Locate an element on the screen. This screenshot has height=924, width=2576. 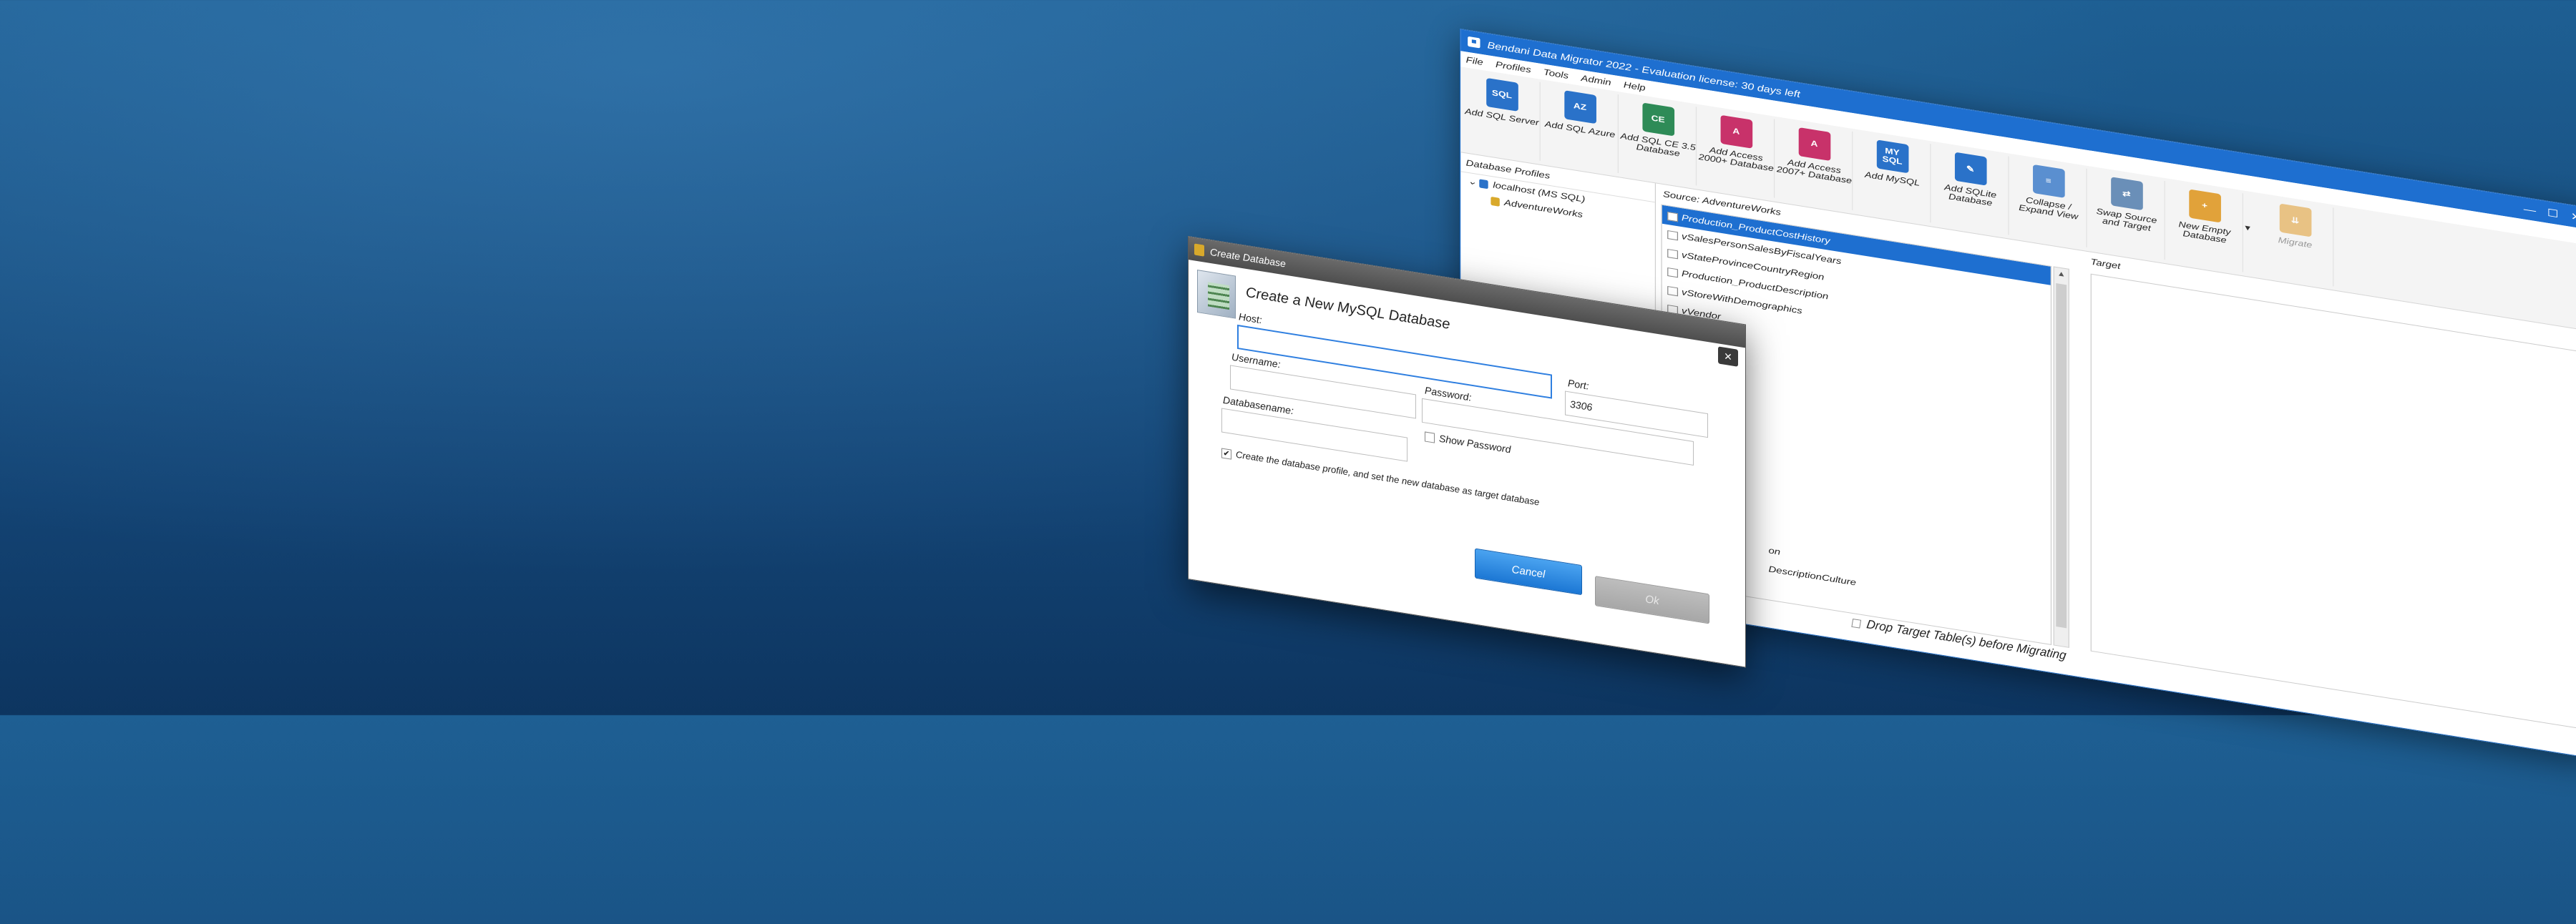
sql-ce-icon: CE is located at coordinates (1657, 120).